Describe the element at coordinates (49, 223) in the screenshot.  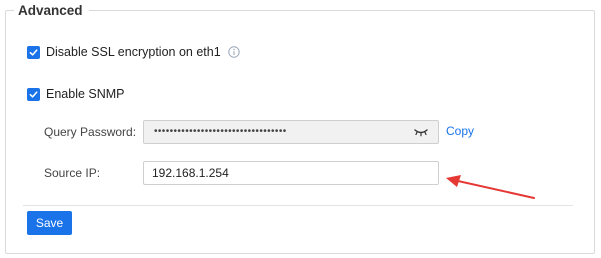
I see `save-button: Save` at that location.